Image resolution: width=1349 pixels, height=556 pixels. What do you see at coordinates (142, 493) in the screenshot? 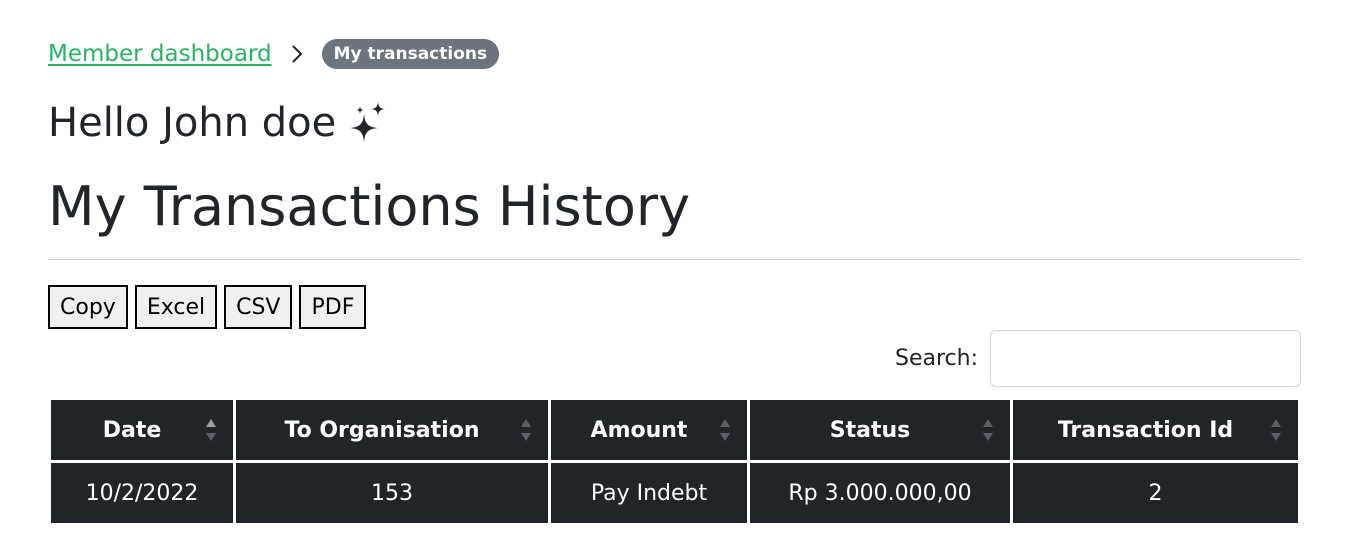
I see `cell-date: 10/2/2022` at bounding box center [142, 493].